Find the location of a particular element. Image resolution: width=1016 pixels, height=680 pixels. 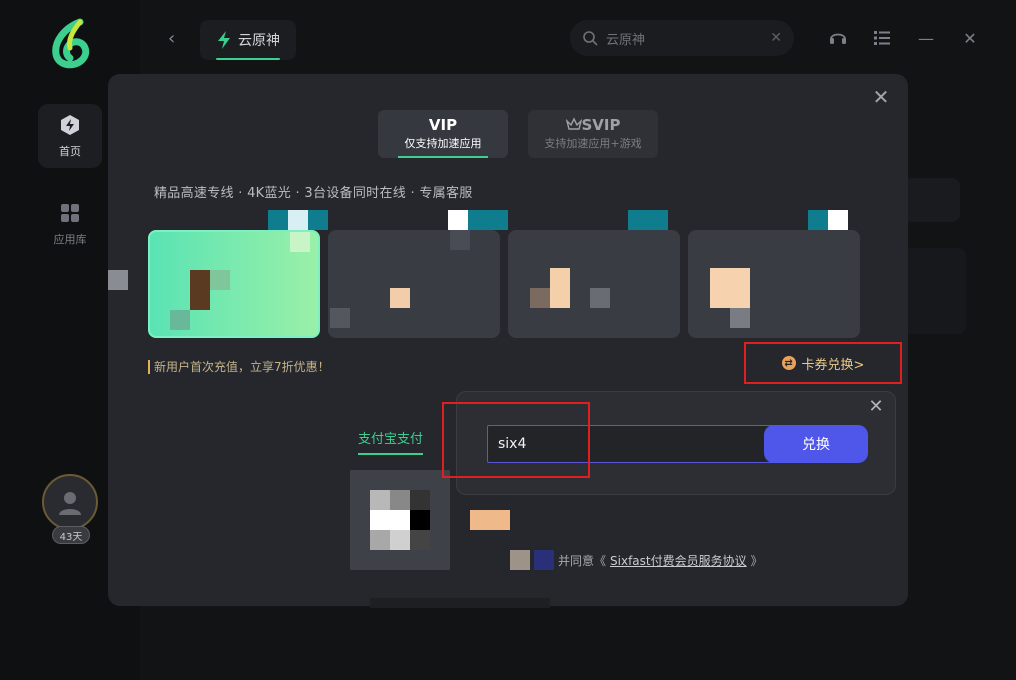

minimize-icon: — is located at coordinates (926, 38).